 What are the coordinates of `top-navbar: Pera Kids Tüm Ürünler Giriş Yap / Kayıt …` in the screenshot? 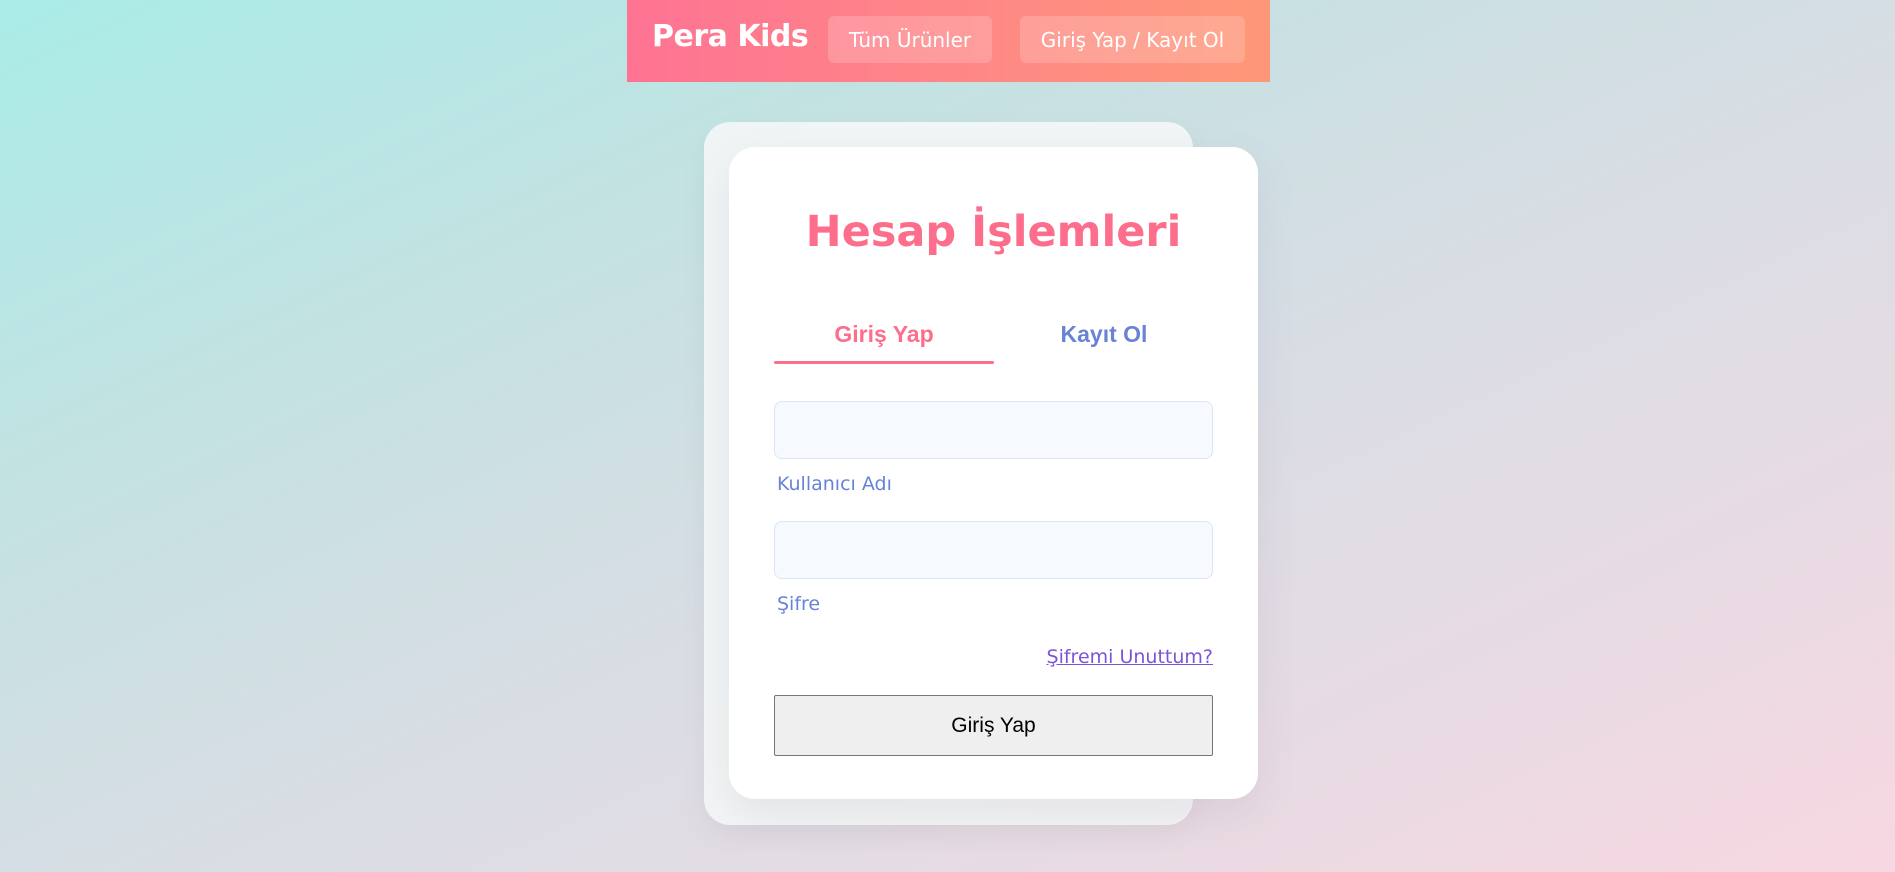 It's located at (948, 41).